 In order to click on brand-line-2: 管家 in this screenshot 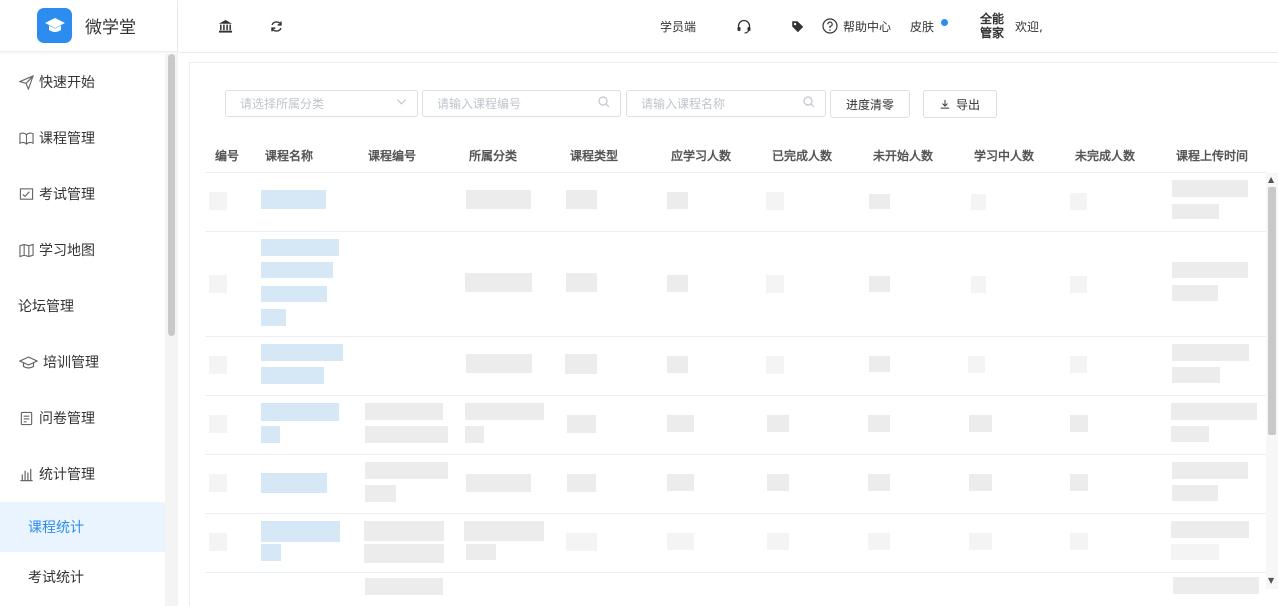, I will do `click(991, 33)`.